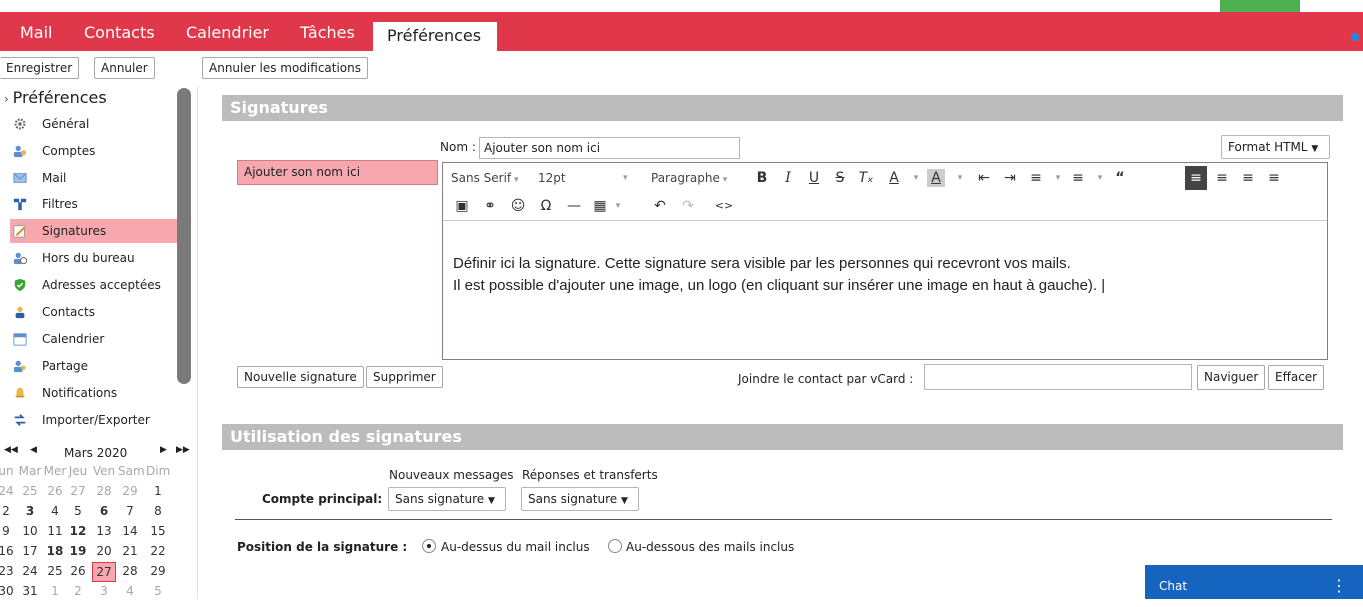  What do you see at coordinates (1010, 178) in the screenshot?
I see `indent-icon: ⇥` at bounding box center [1010, 178].